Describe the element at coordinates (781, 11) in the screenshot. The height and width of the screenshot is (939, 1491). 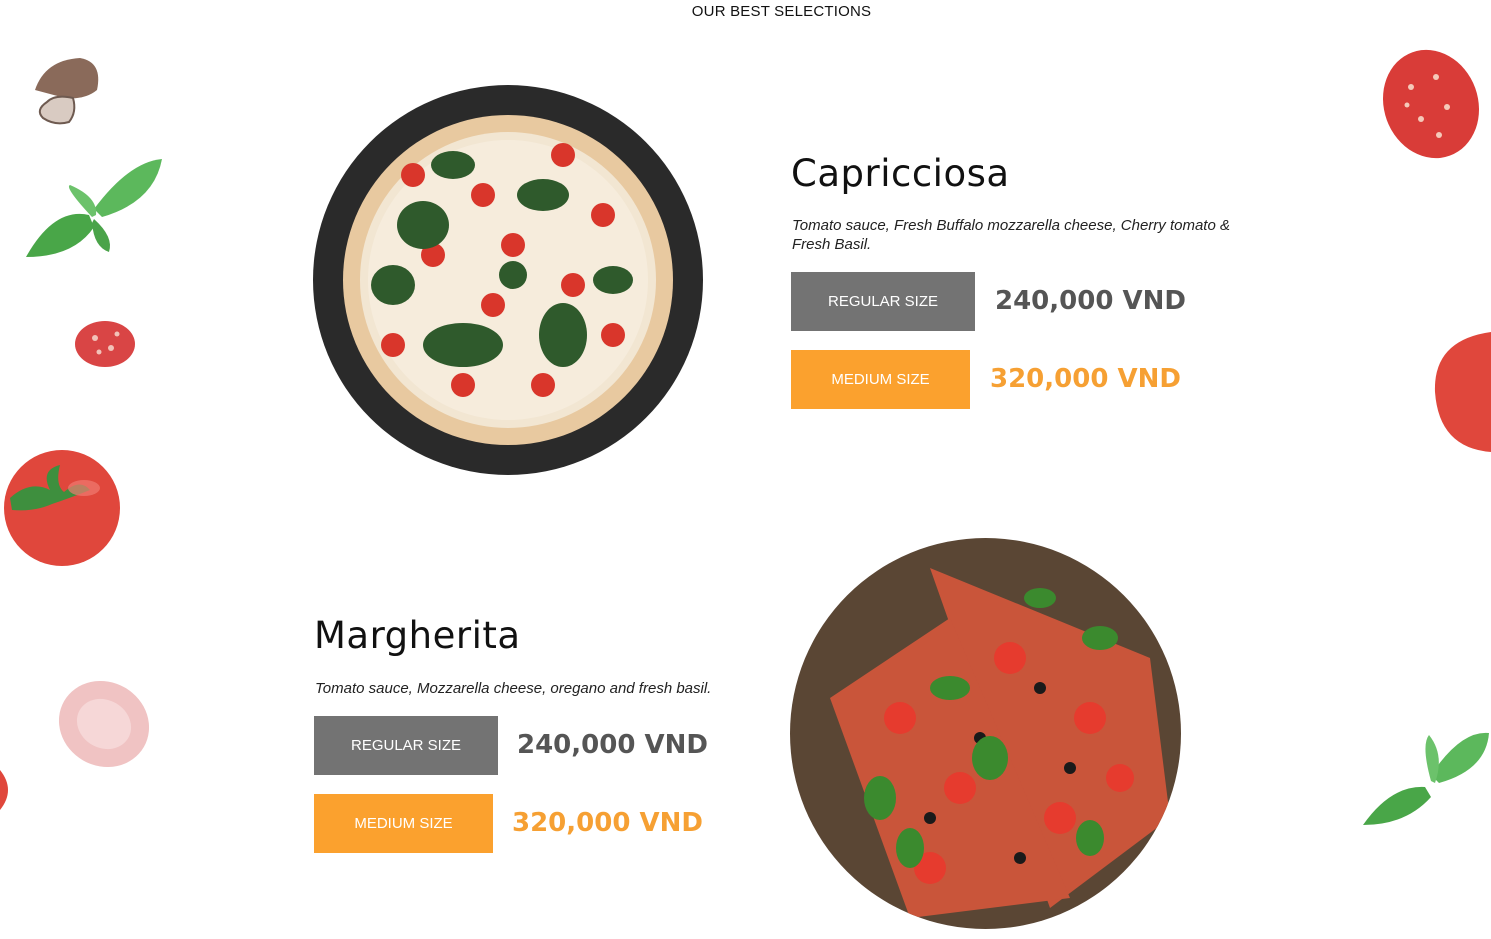
I see `section-title: OUR BEST SELECTIONS` at that location.